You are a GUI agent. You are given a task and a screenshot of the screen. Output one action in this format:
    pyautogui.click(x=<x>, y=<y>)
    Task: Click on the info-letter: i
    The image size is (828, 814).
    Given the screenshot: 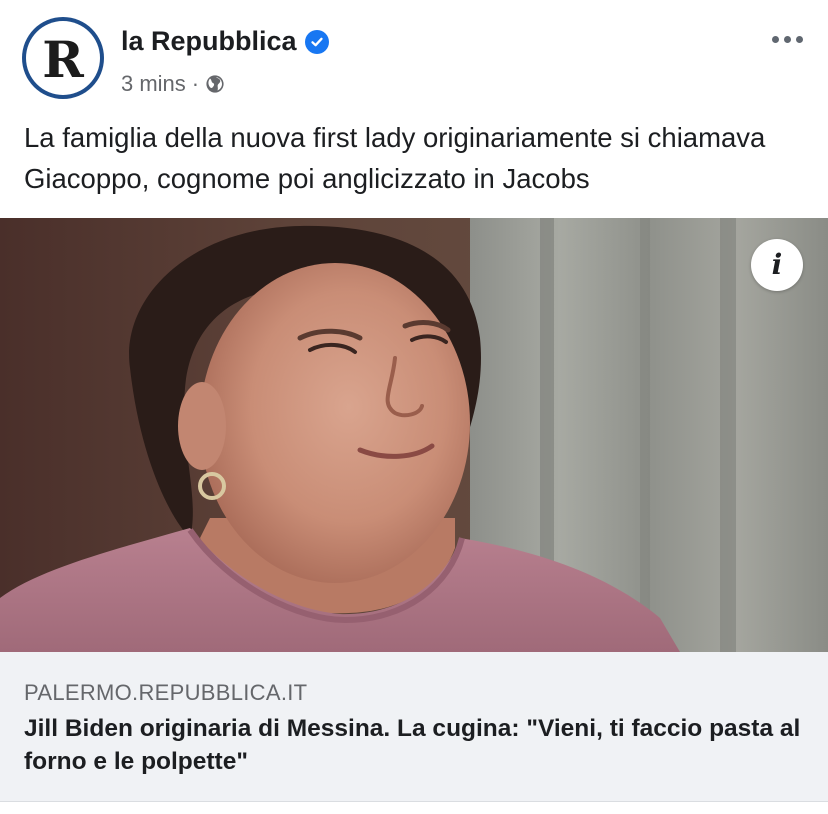 What is the action you would take?
    pyautogui.click(x=777, y=264)
    